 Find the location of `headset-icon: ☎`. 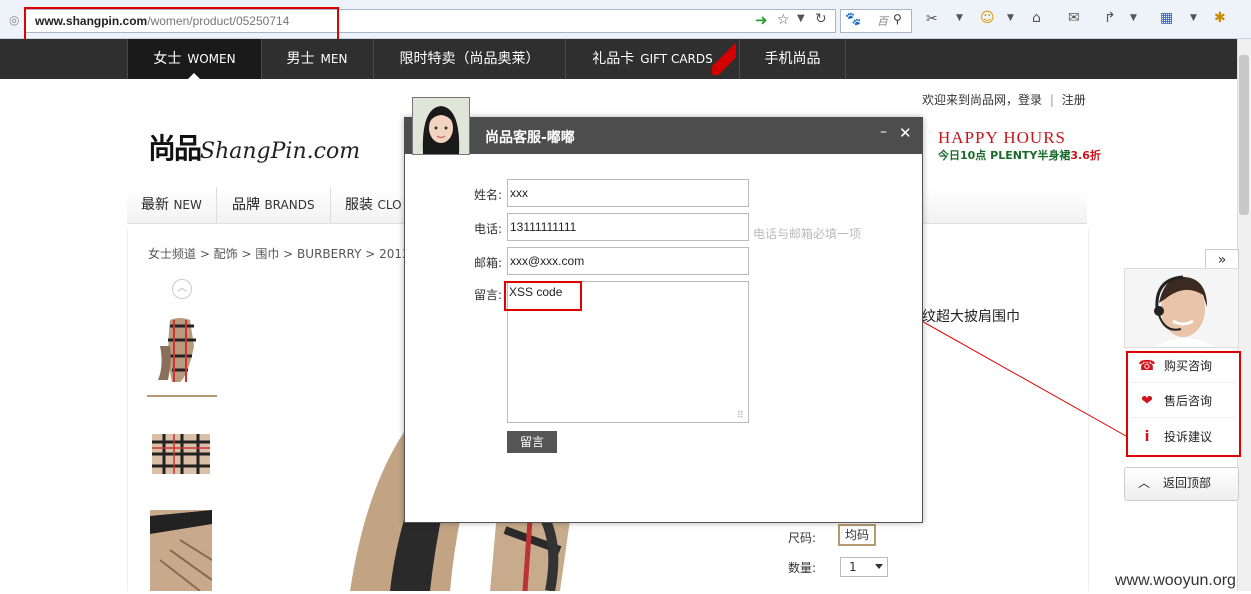

headset-icon: ☎ is located at coordinates (1147, 366).